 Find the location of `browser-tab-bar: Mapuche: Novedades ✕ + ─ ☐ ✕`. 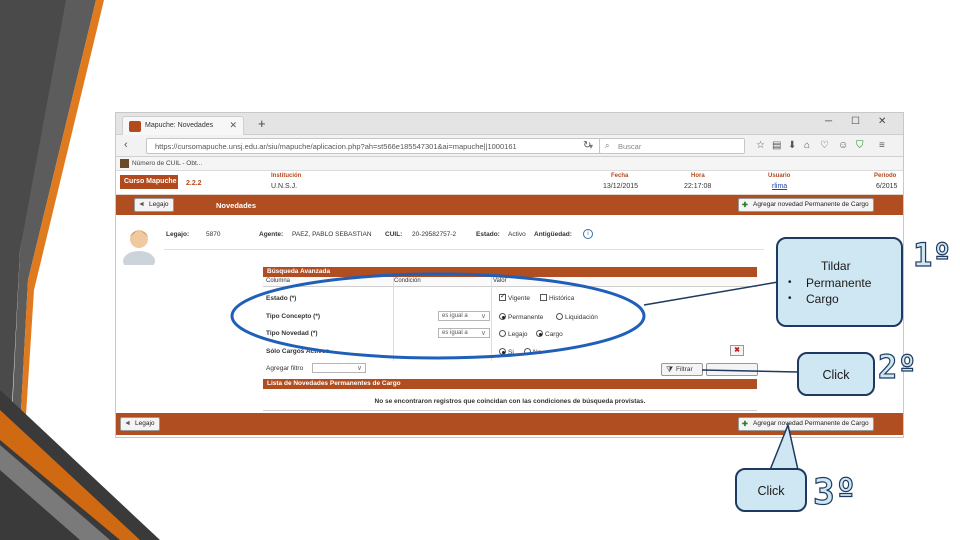

browser-tab-bar: Mapuche: Novedades ✕ + ─ ☐ ✕ is located at coordinates (509, 124).